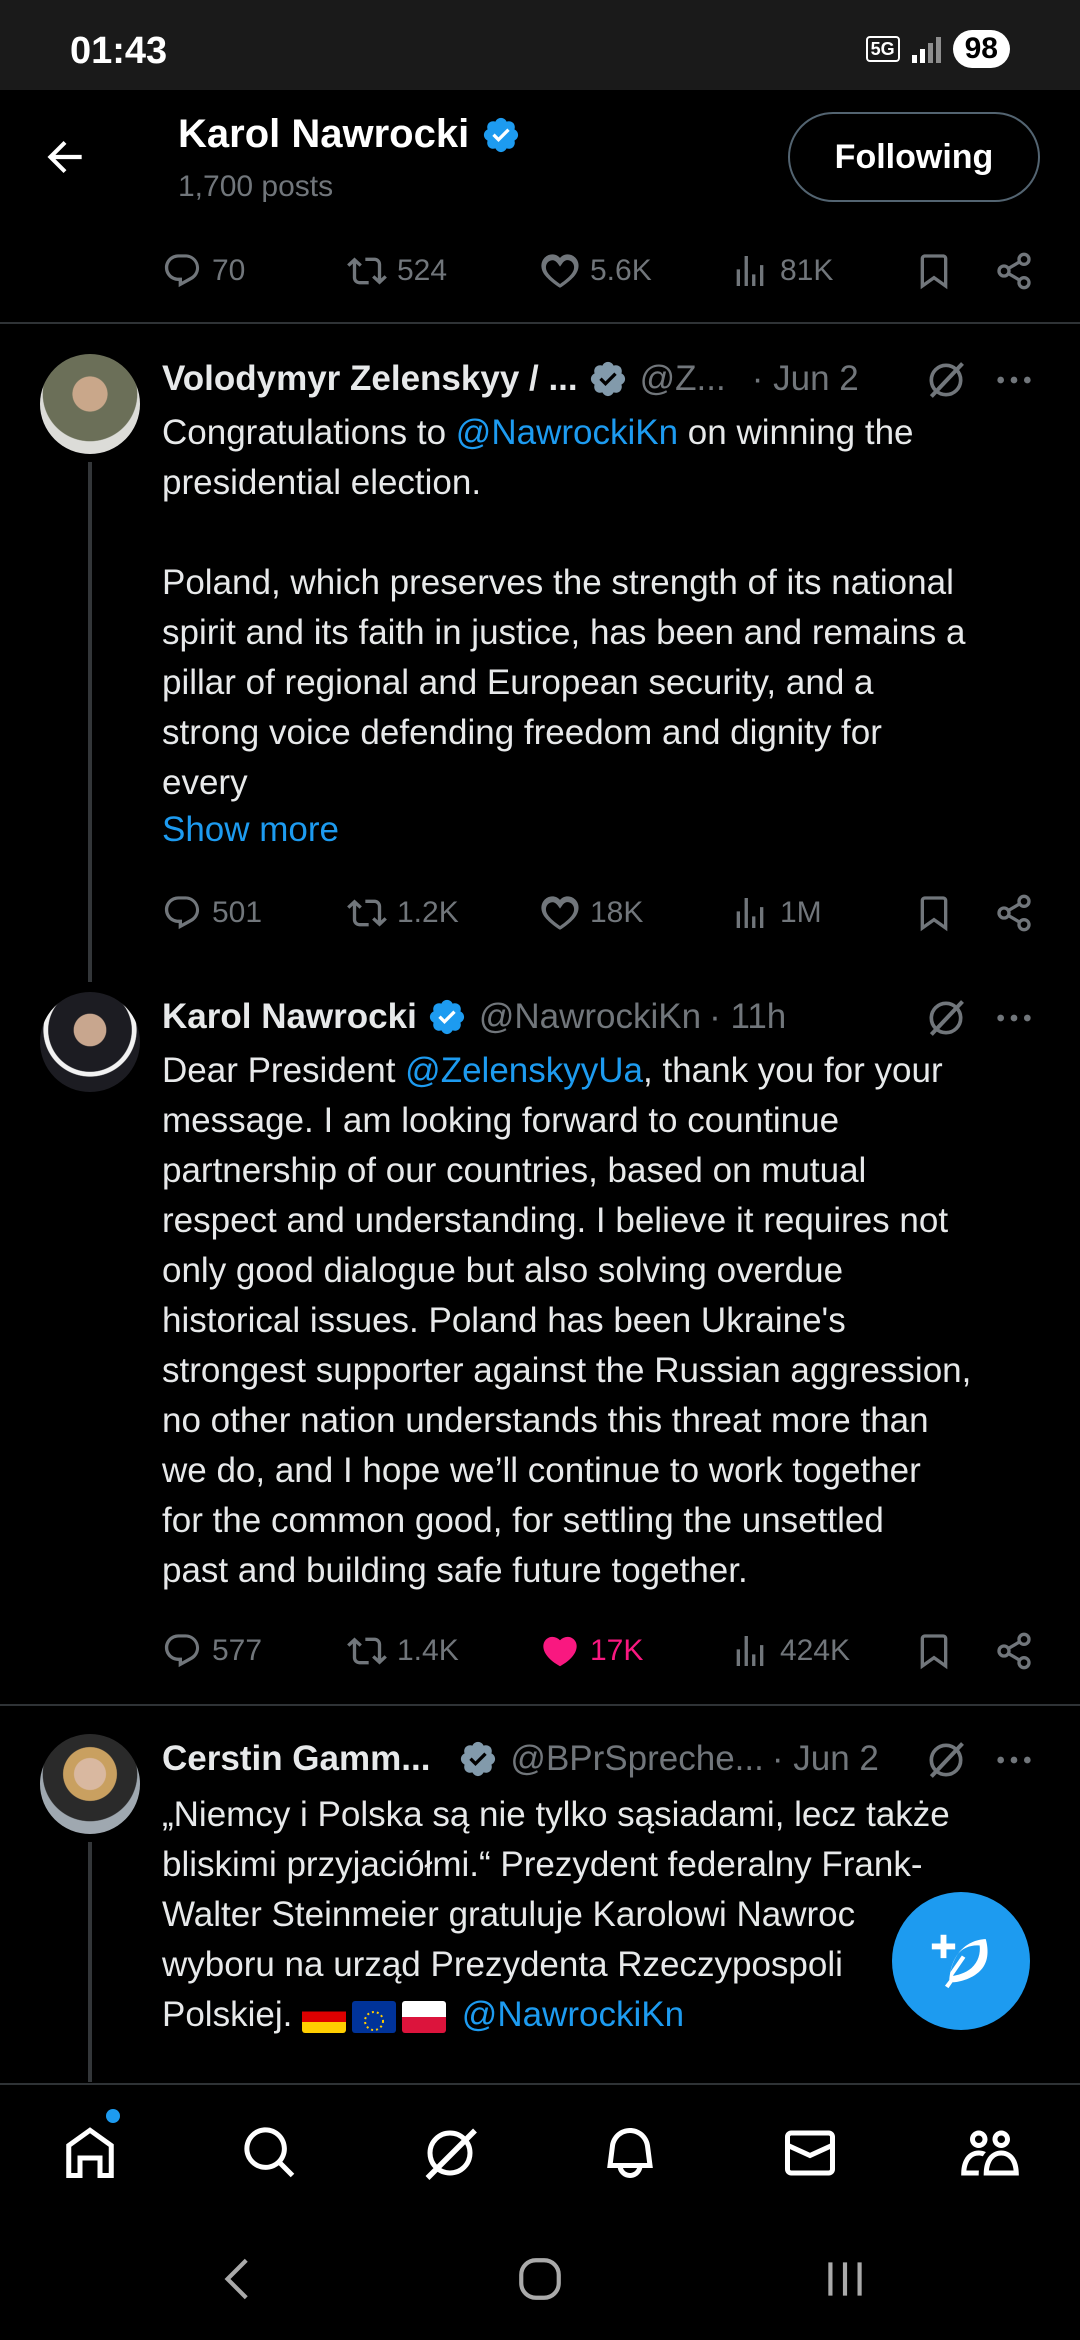 The image size is (1080, 2340). Describe the element at coordinates (882, 49) in the screenshot. I see `network-type: 5G` at that location.